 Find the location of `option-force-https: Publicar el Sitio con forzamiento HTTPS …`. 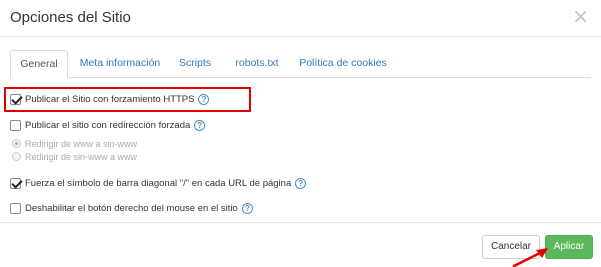

option-force-https: Publicar el Sitio con forzamiento HTTPS … is located at coordinates (110, 99).